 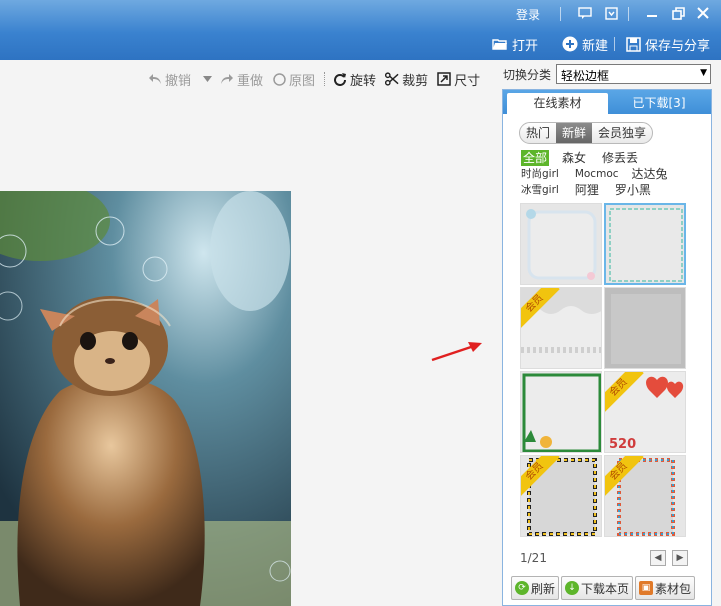 What do you see at coordinates (392, 79) in the screenshot?
I see `scissors-icon` at bounding box center [392, 79].